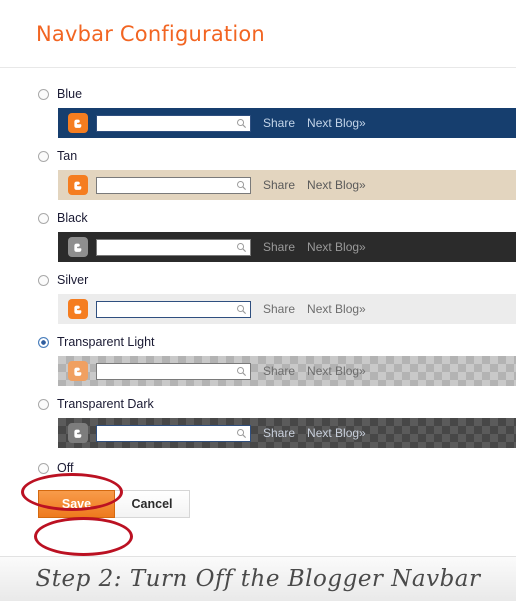 The image size is (516, 601). Describe the element at coordinates (72, 218) in the screenshot. I see `option-black-label: Black` at that location.